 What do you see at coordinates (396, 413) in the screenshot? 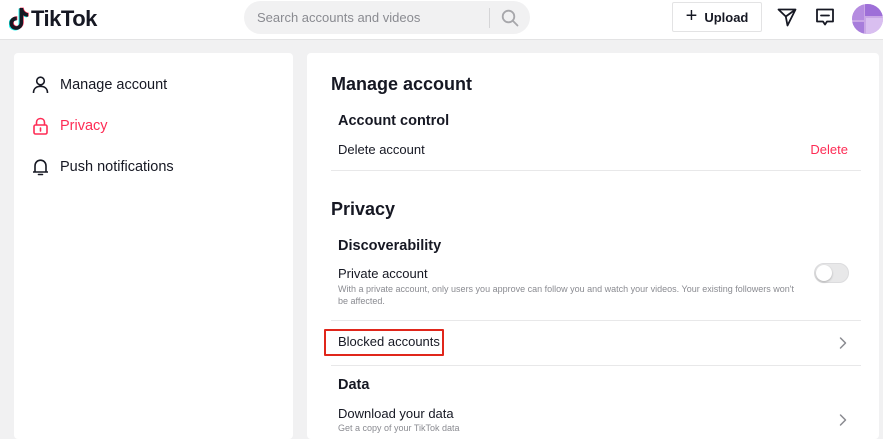
I see `download-data-label: Download your data` at bounding box center [396, 413].